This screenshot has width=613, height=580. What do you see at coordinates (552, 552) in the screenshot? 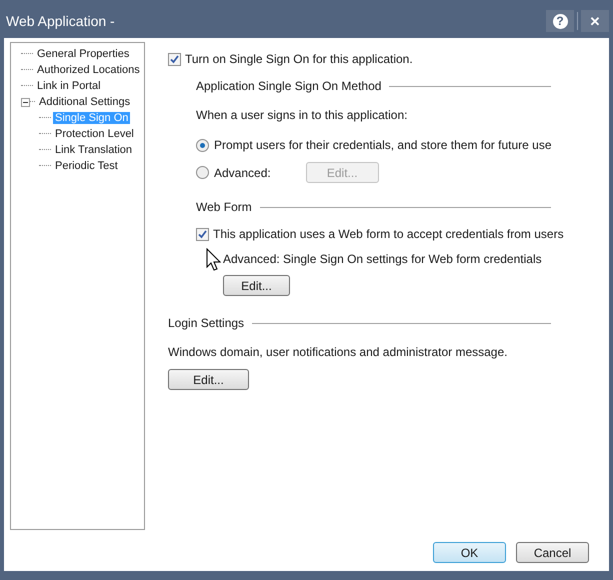
I see `cancel-button: Cancel` at bounding box center [552, 552].